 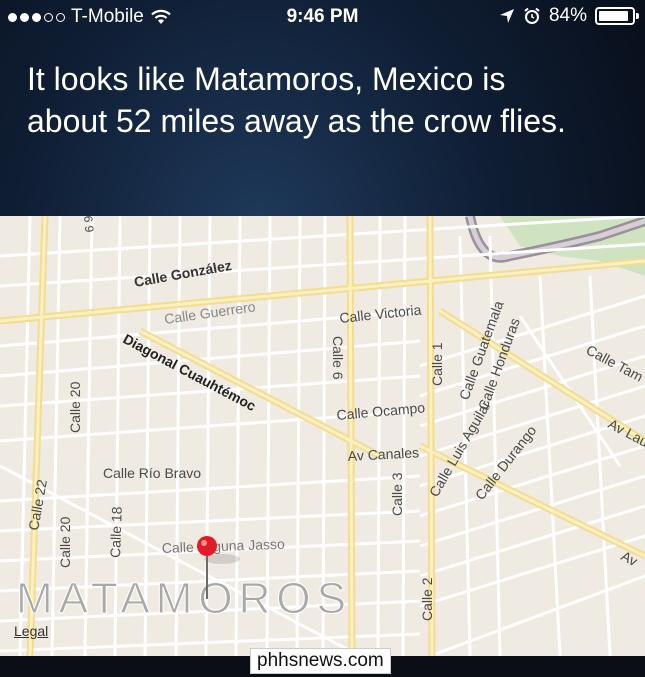 I want to click on status-bar: T-Mobile 9:46 PM 84%, so click(x=322, y=17).